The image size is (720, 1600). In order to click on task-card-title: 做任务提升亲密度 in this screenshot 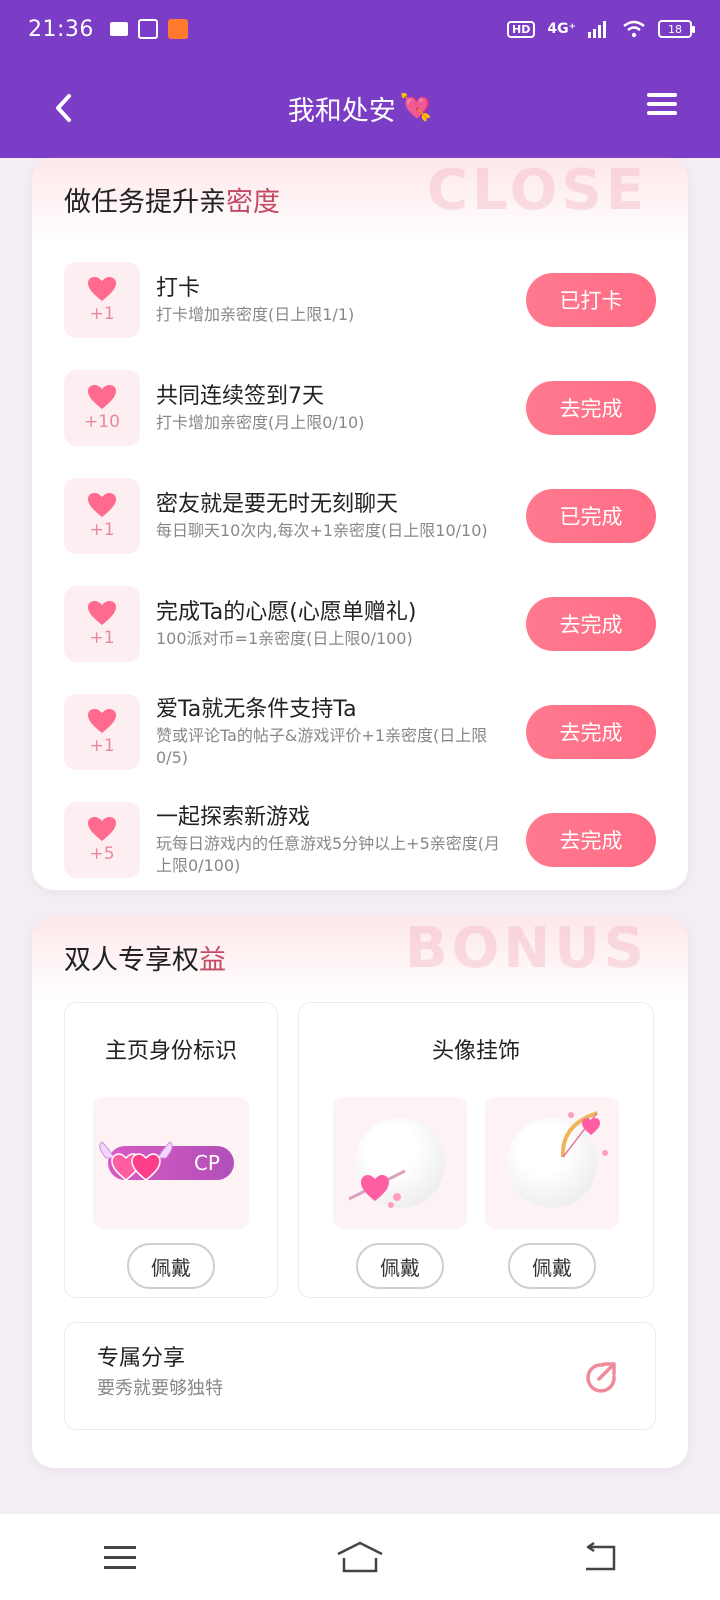, I will do `click(172, 202)`.